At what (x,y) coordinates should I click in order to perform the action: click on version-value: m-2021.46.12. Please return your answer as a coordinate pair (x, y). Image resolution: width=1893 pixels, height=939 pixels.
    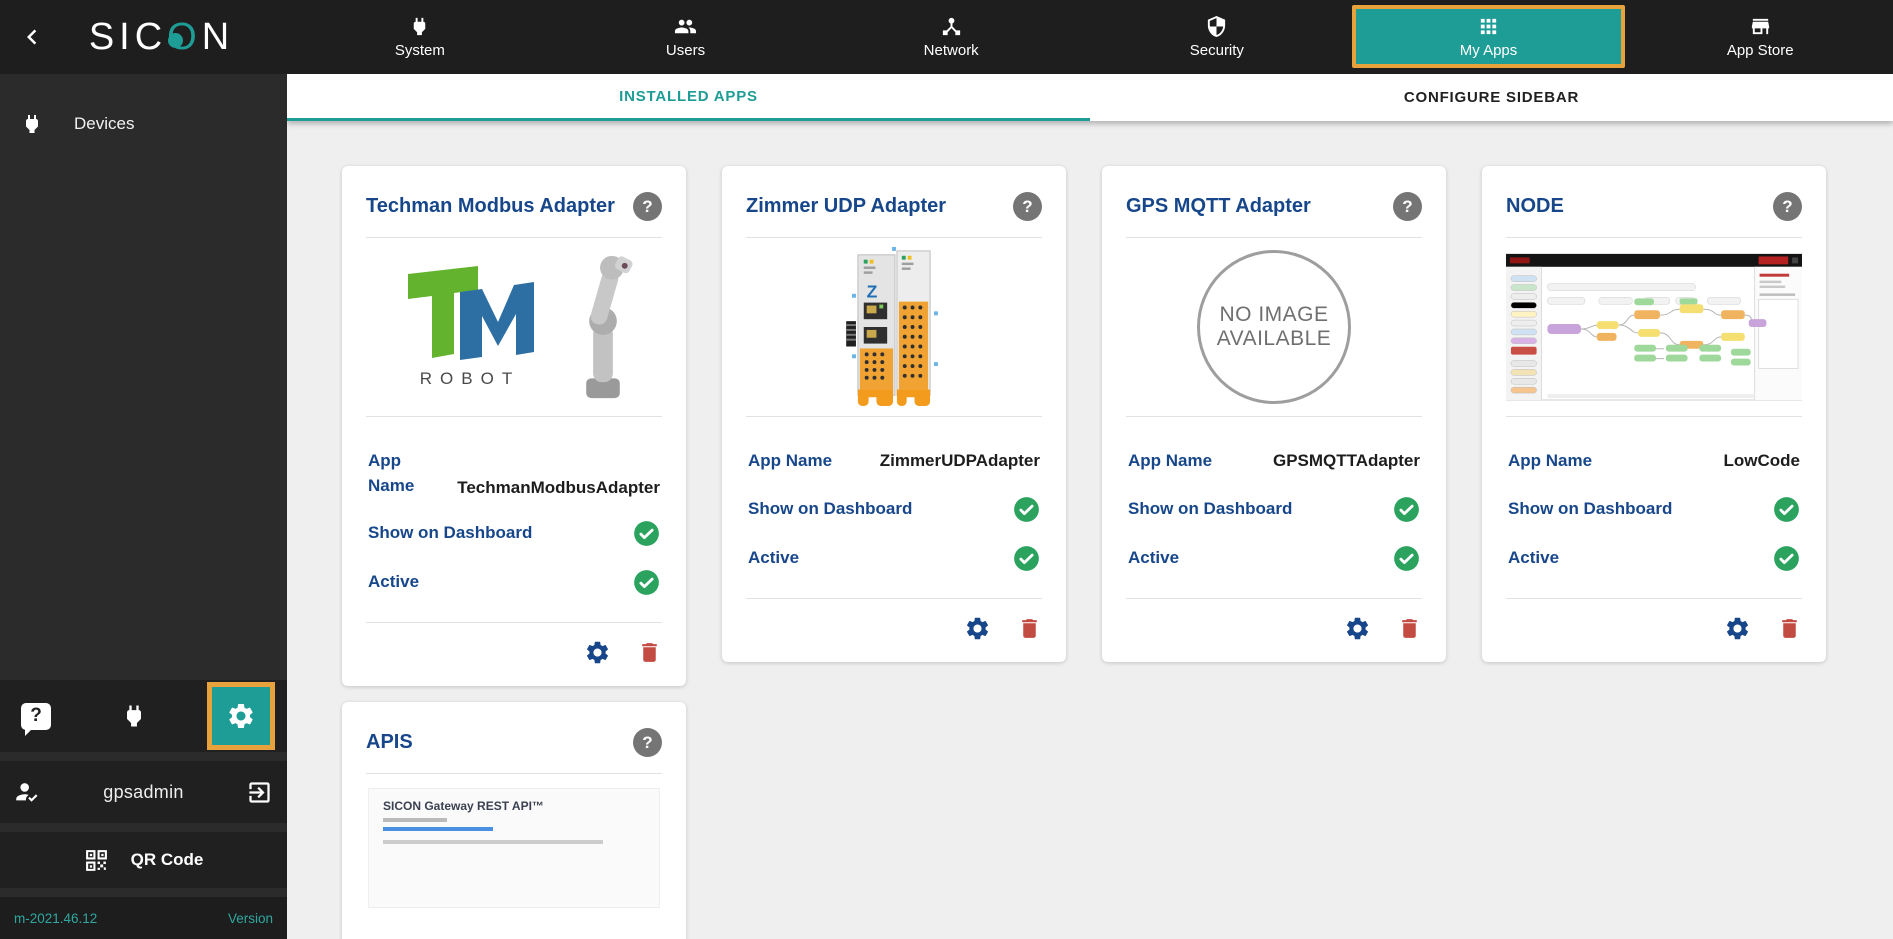
    Looking at the image, I should click on (56, 918).